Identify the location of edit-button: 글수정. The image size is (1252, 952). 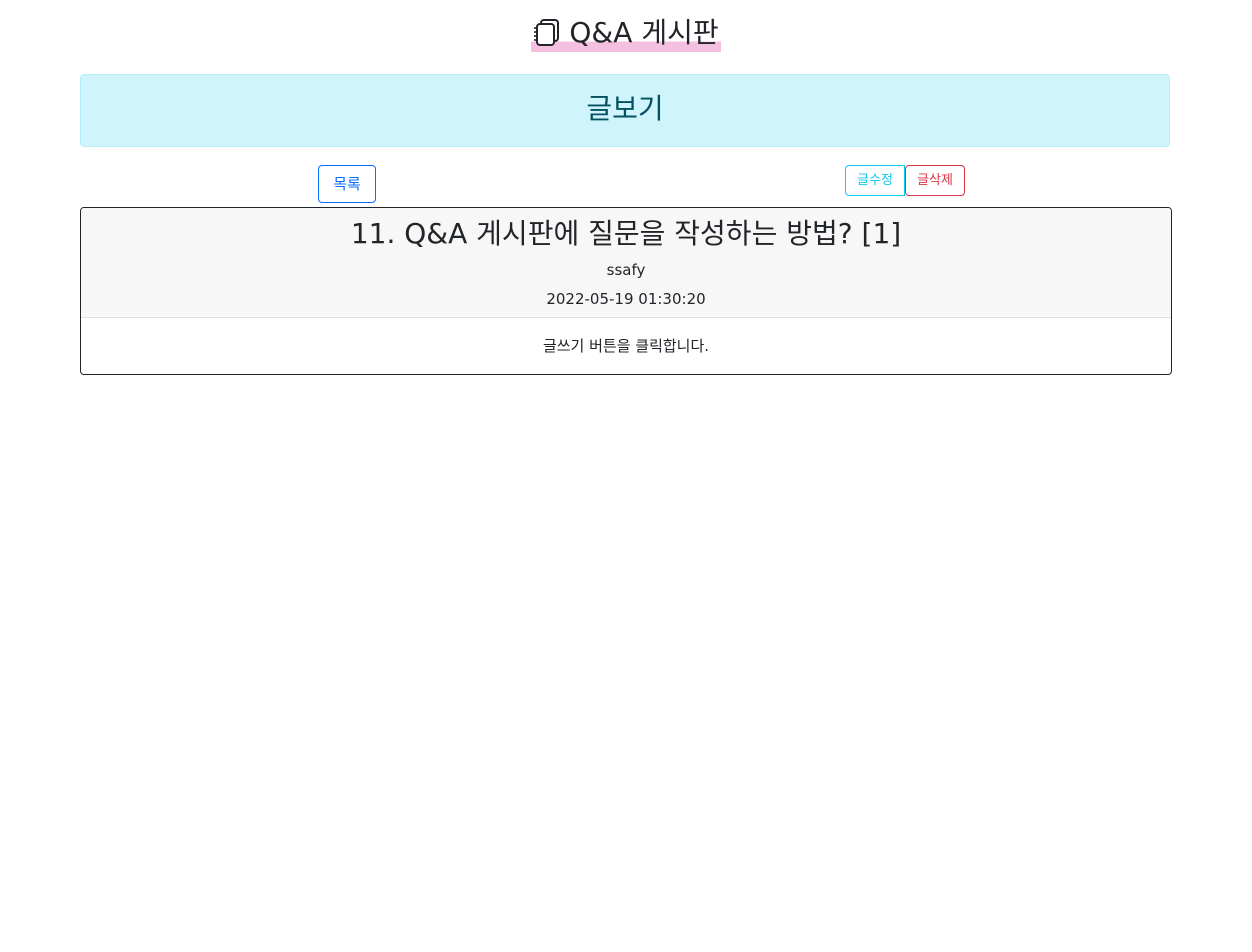
(875, 180).